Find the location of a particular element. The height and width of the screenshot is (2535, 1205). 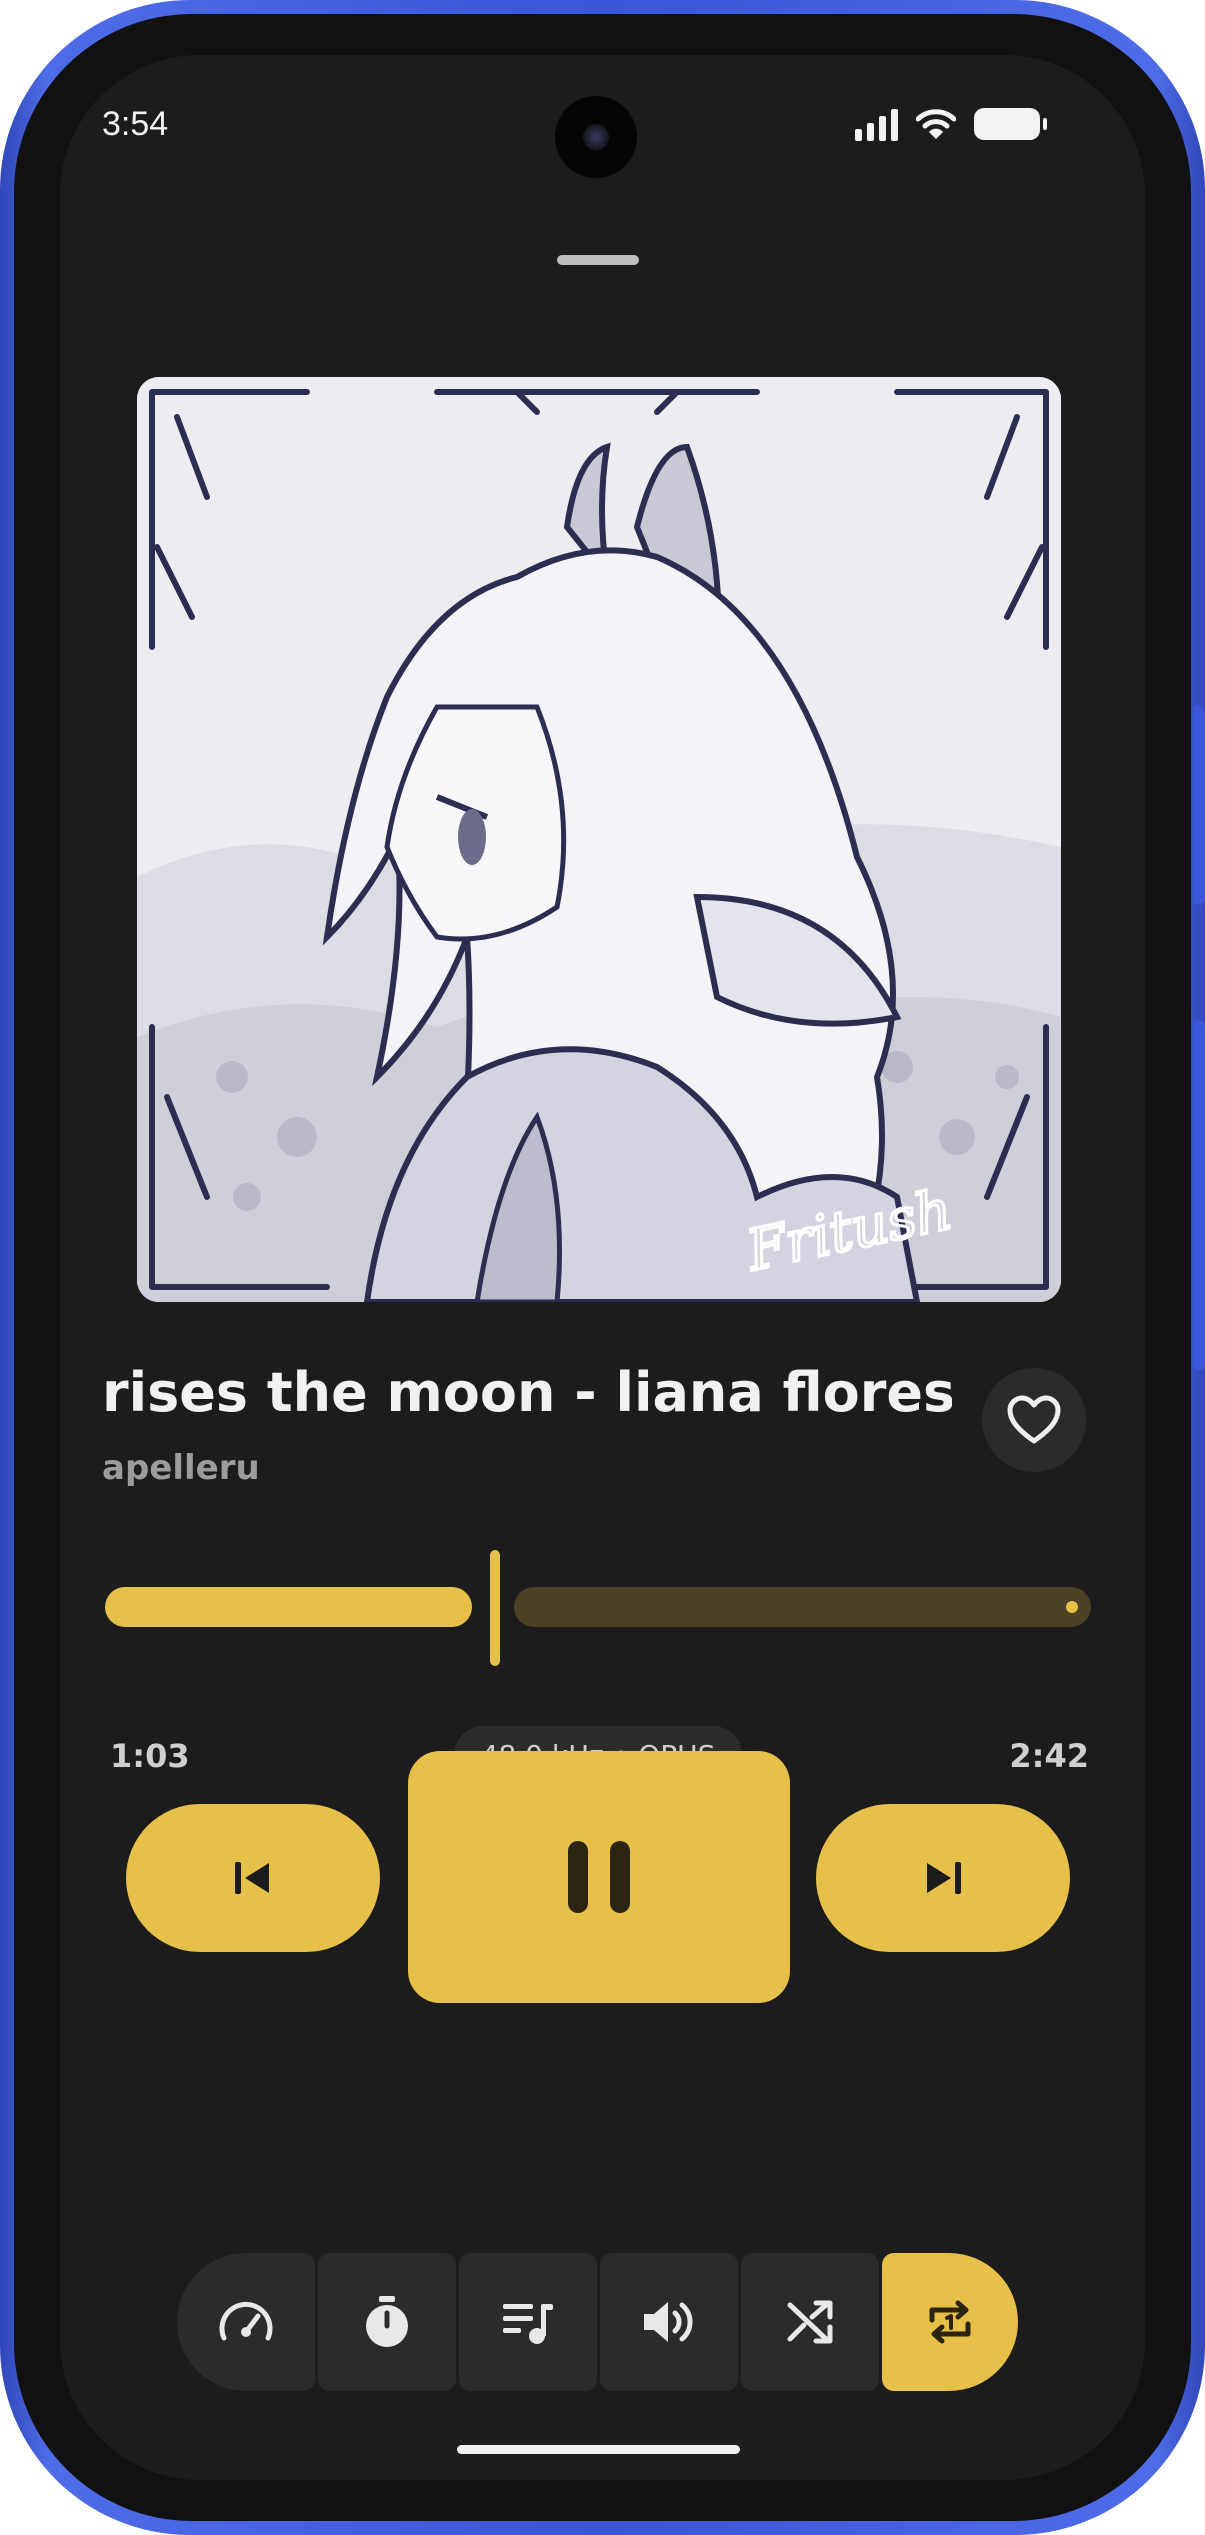

sleep-timer-icon is located at coordinates (387, 2321).